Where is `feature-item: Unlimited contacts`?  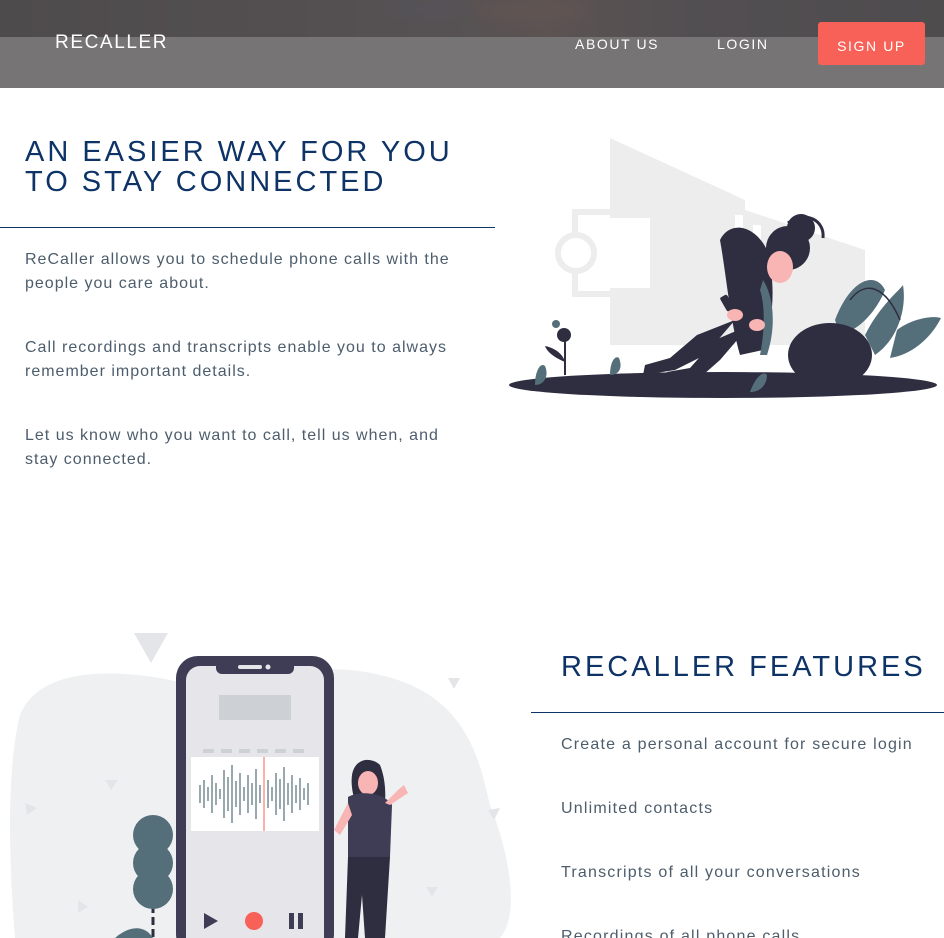 feature-item: Unlimited contacts is located at coordinates (637, 808).